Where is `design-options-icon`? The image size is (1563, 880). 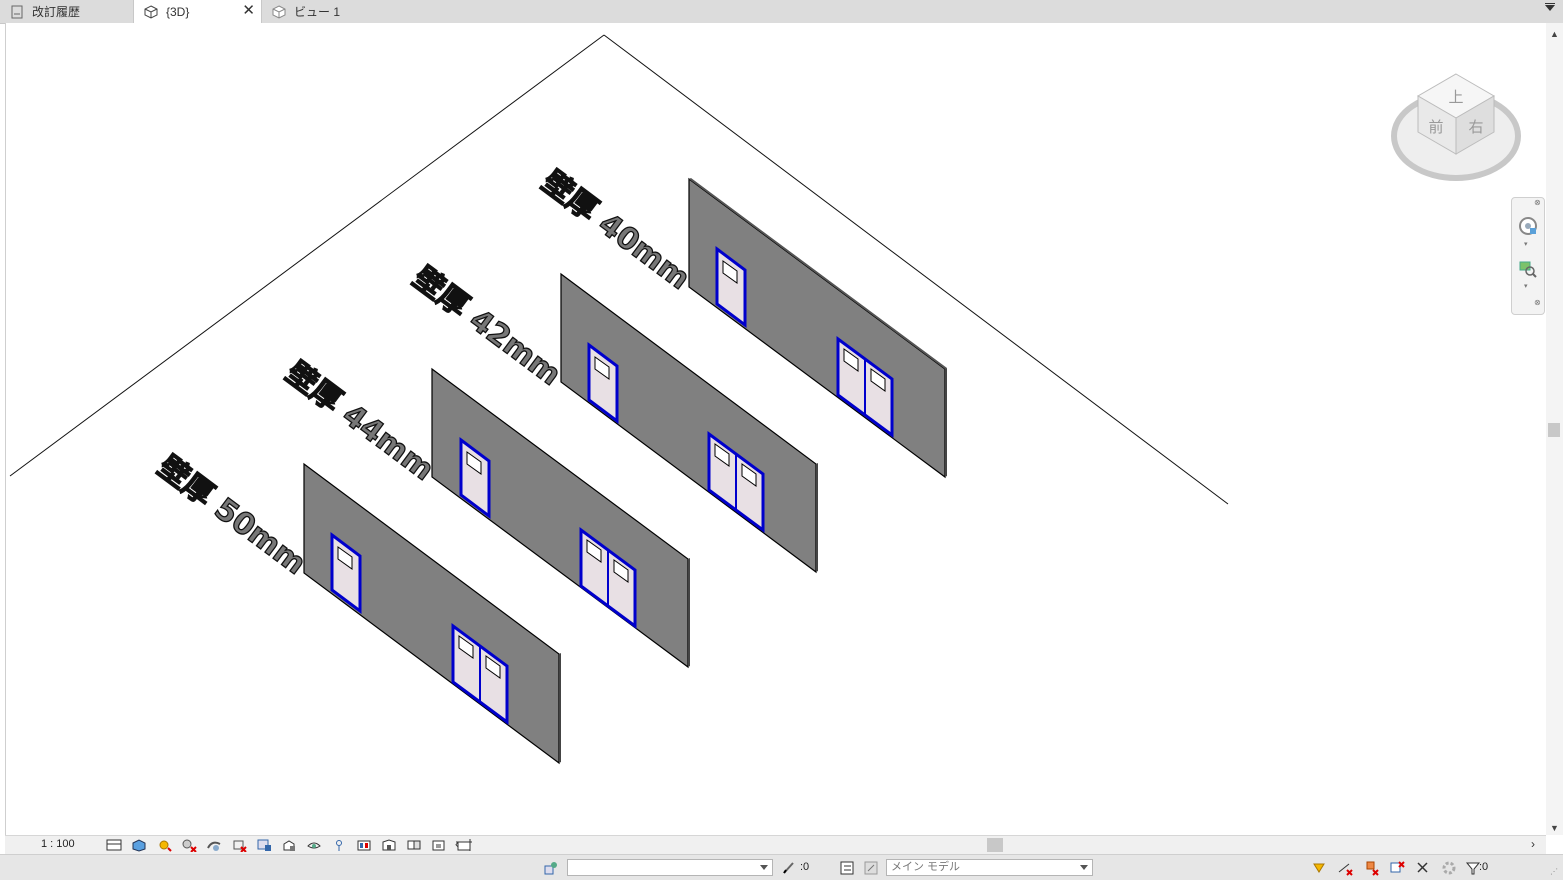 design-options-icon is located at coordinates (847, 867).